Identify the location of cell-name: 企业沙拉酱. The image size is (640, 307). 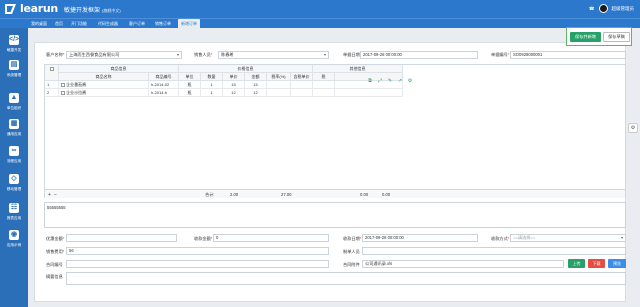
(76, 92).